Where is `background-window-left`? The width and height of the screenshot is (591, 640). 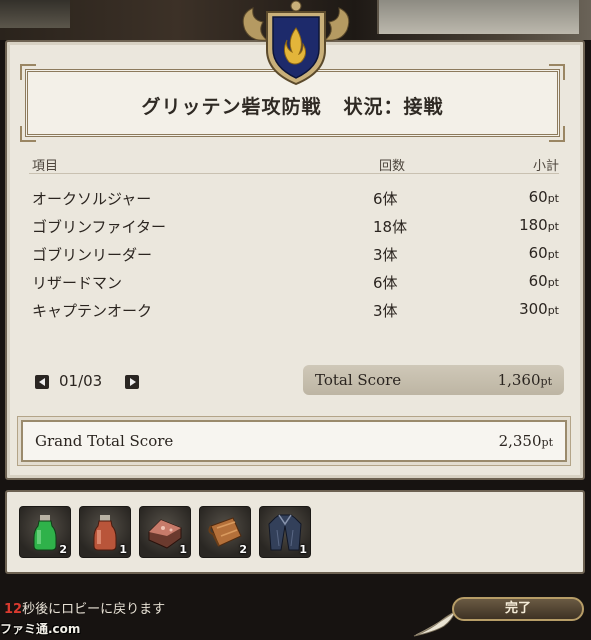 background-window-left is located at coordinates (35, 14).